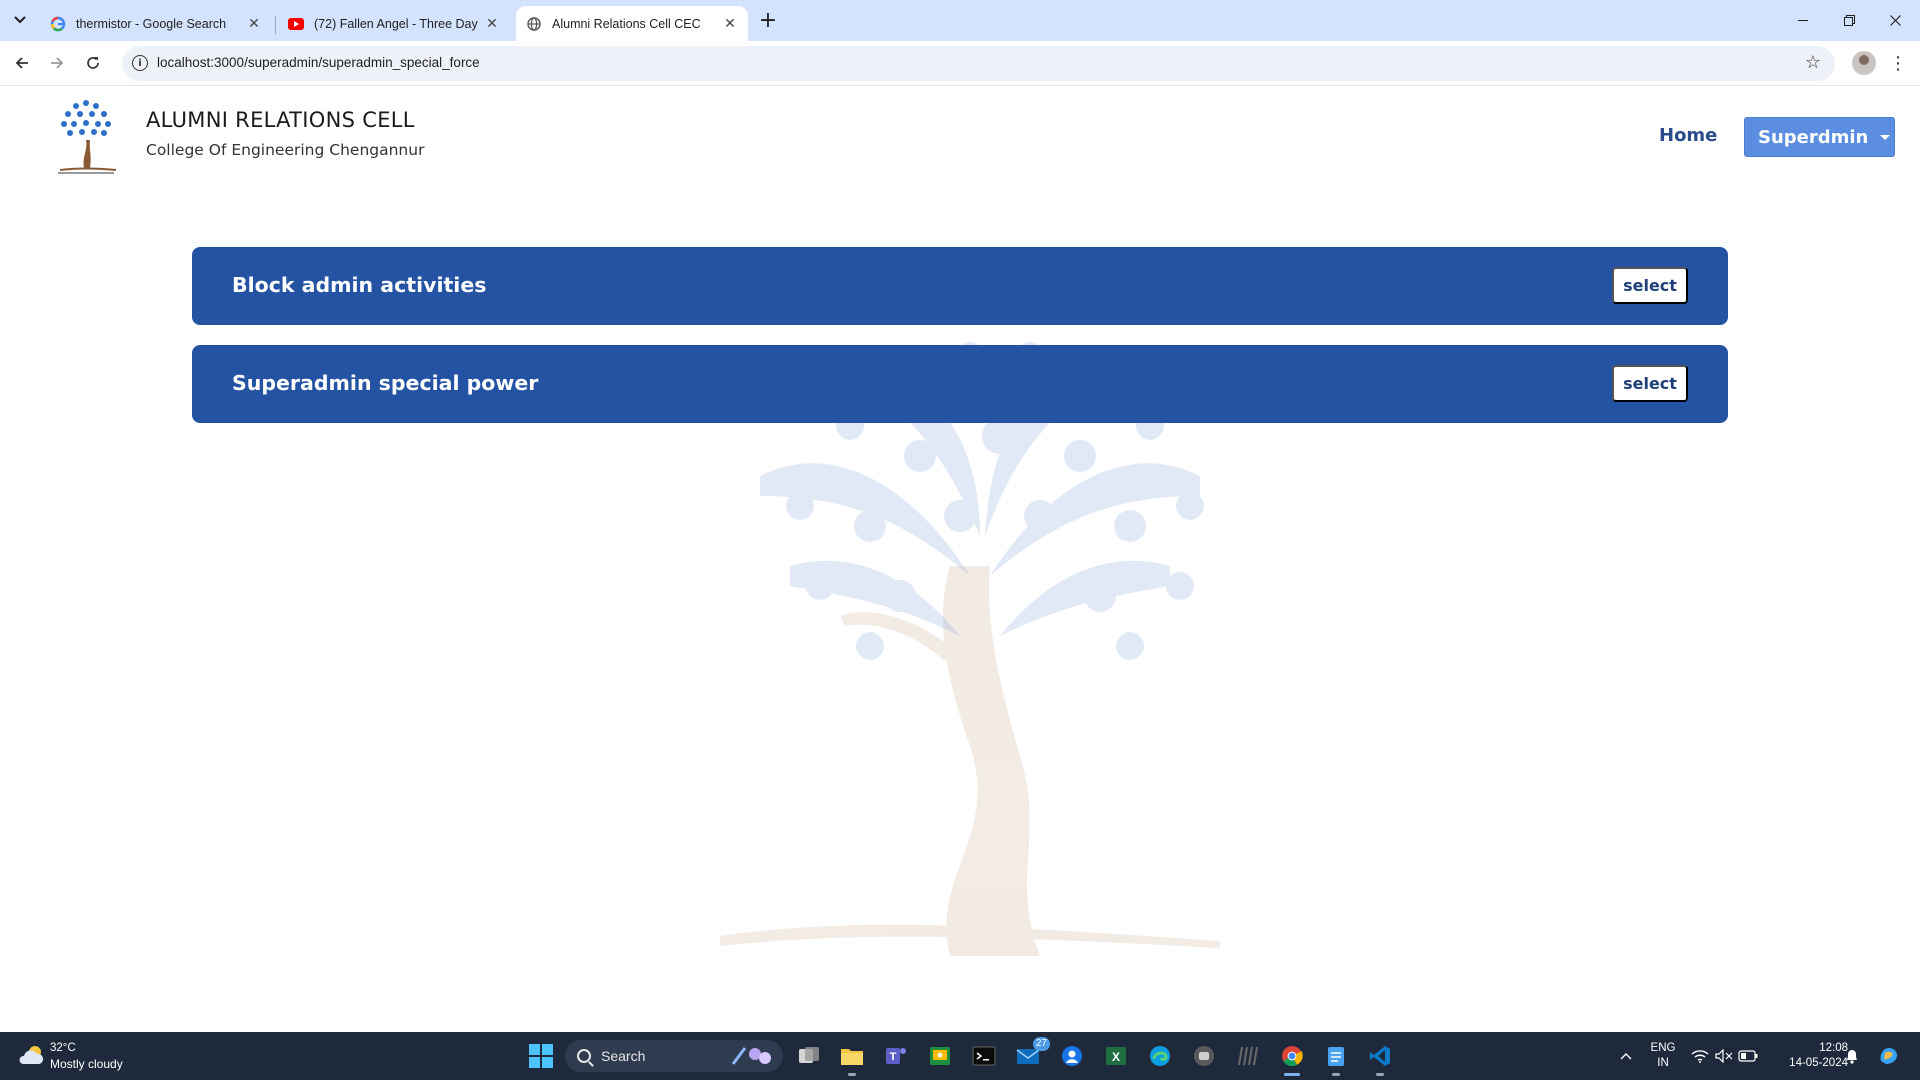 Image resolution: width=1920 pixels, height=1080 pixels. Describe the element at coordinates (151, 23) in the screenshot. I see `tab-title: thermistor - Google Search` at that location.